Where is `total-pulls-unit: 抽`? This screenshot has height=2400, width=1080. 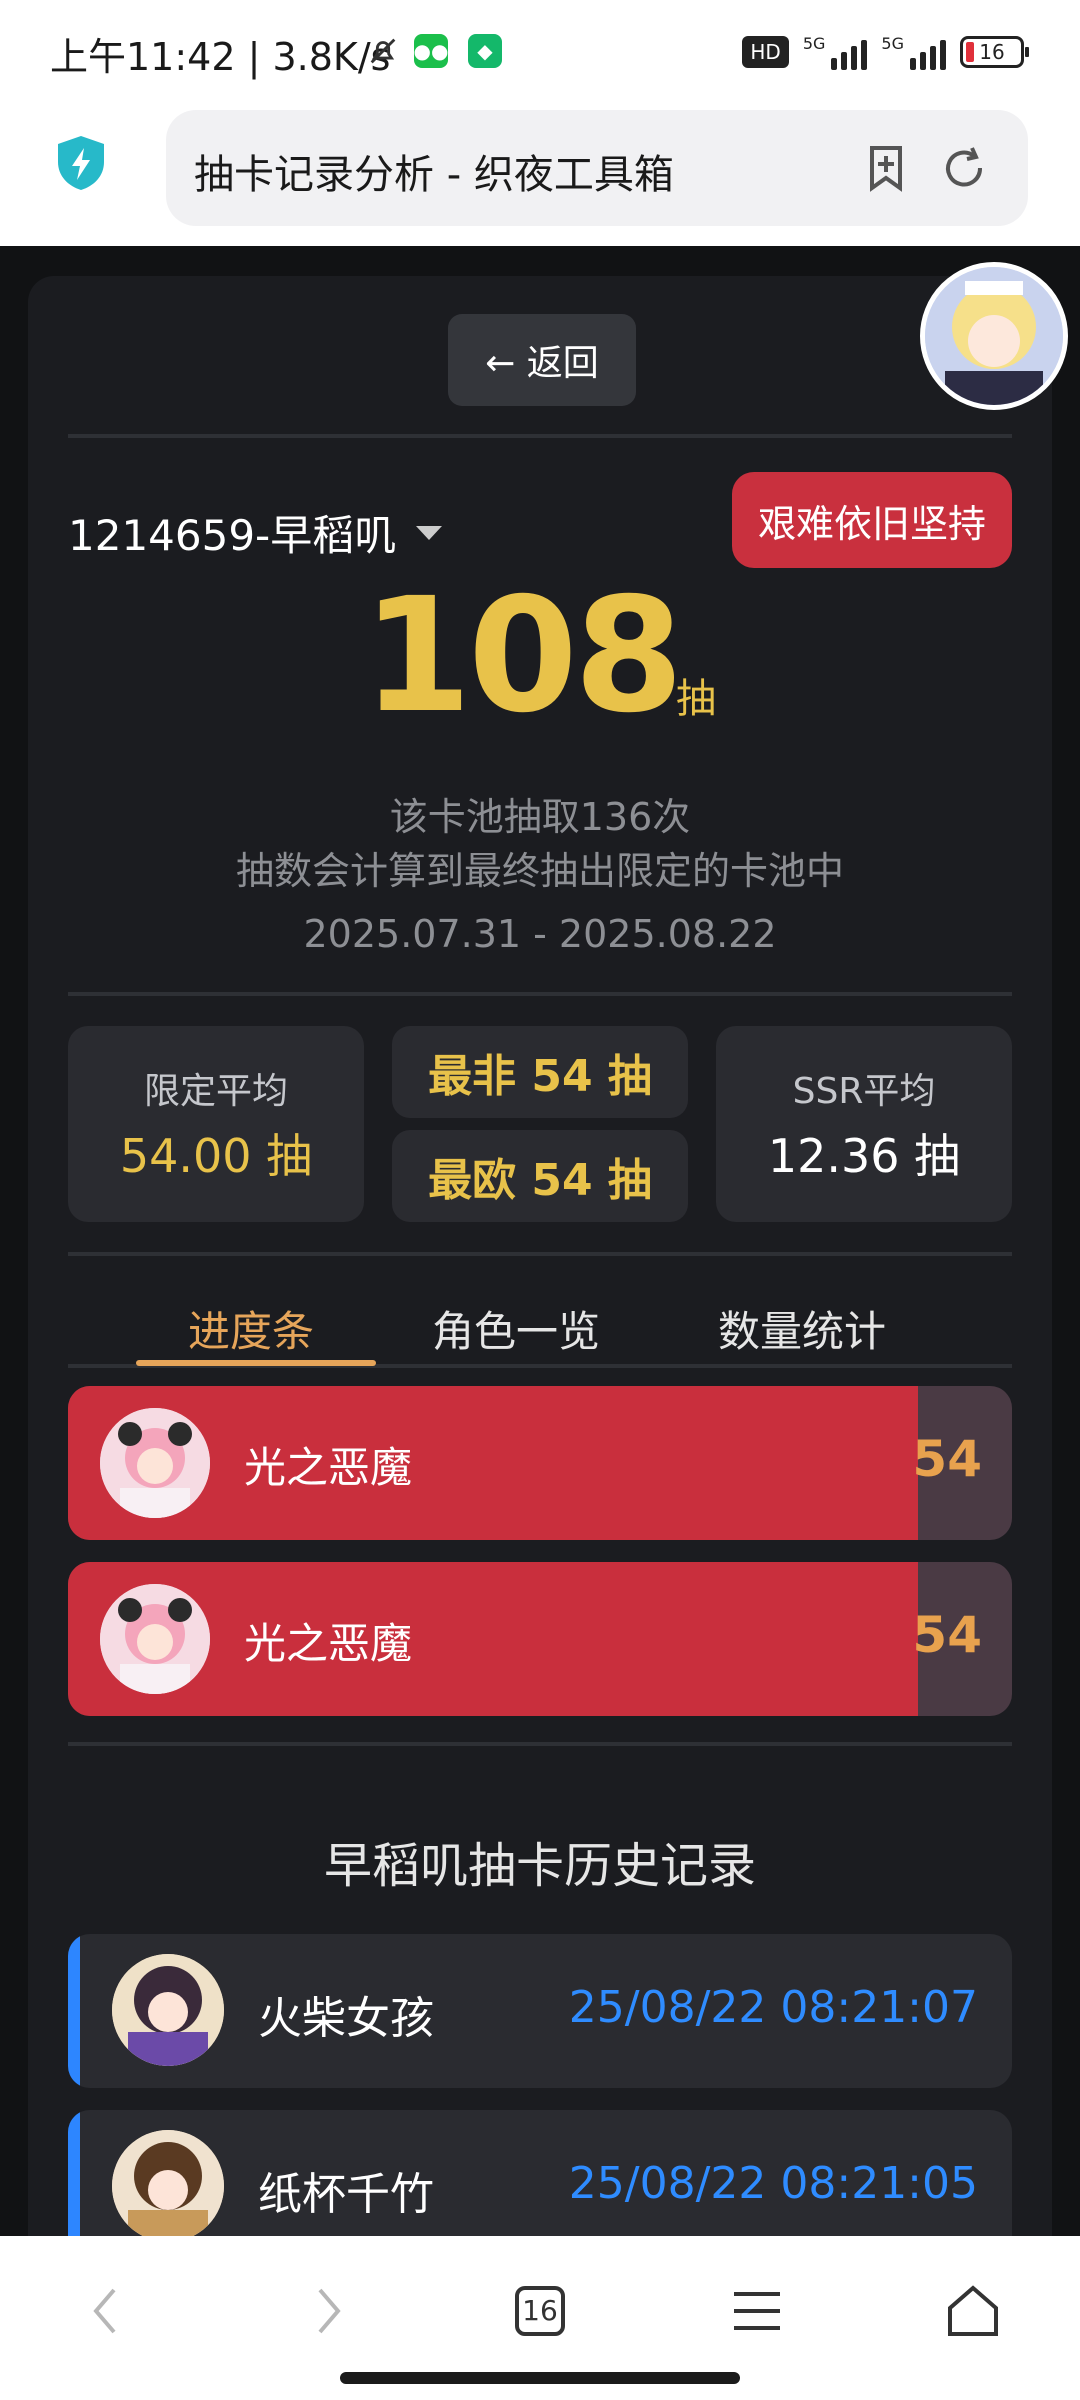
total-pulls-unit: 抽 is located at coordinates (696, 699).